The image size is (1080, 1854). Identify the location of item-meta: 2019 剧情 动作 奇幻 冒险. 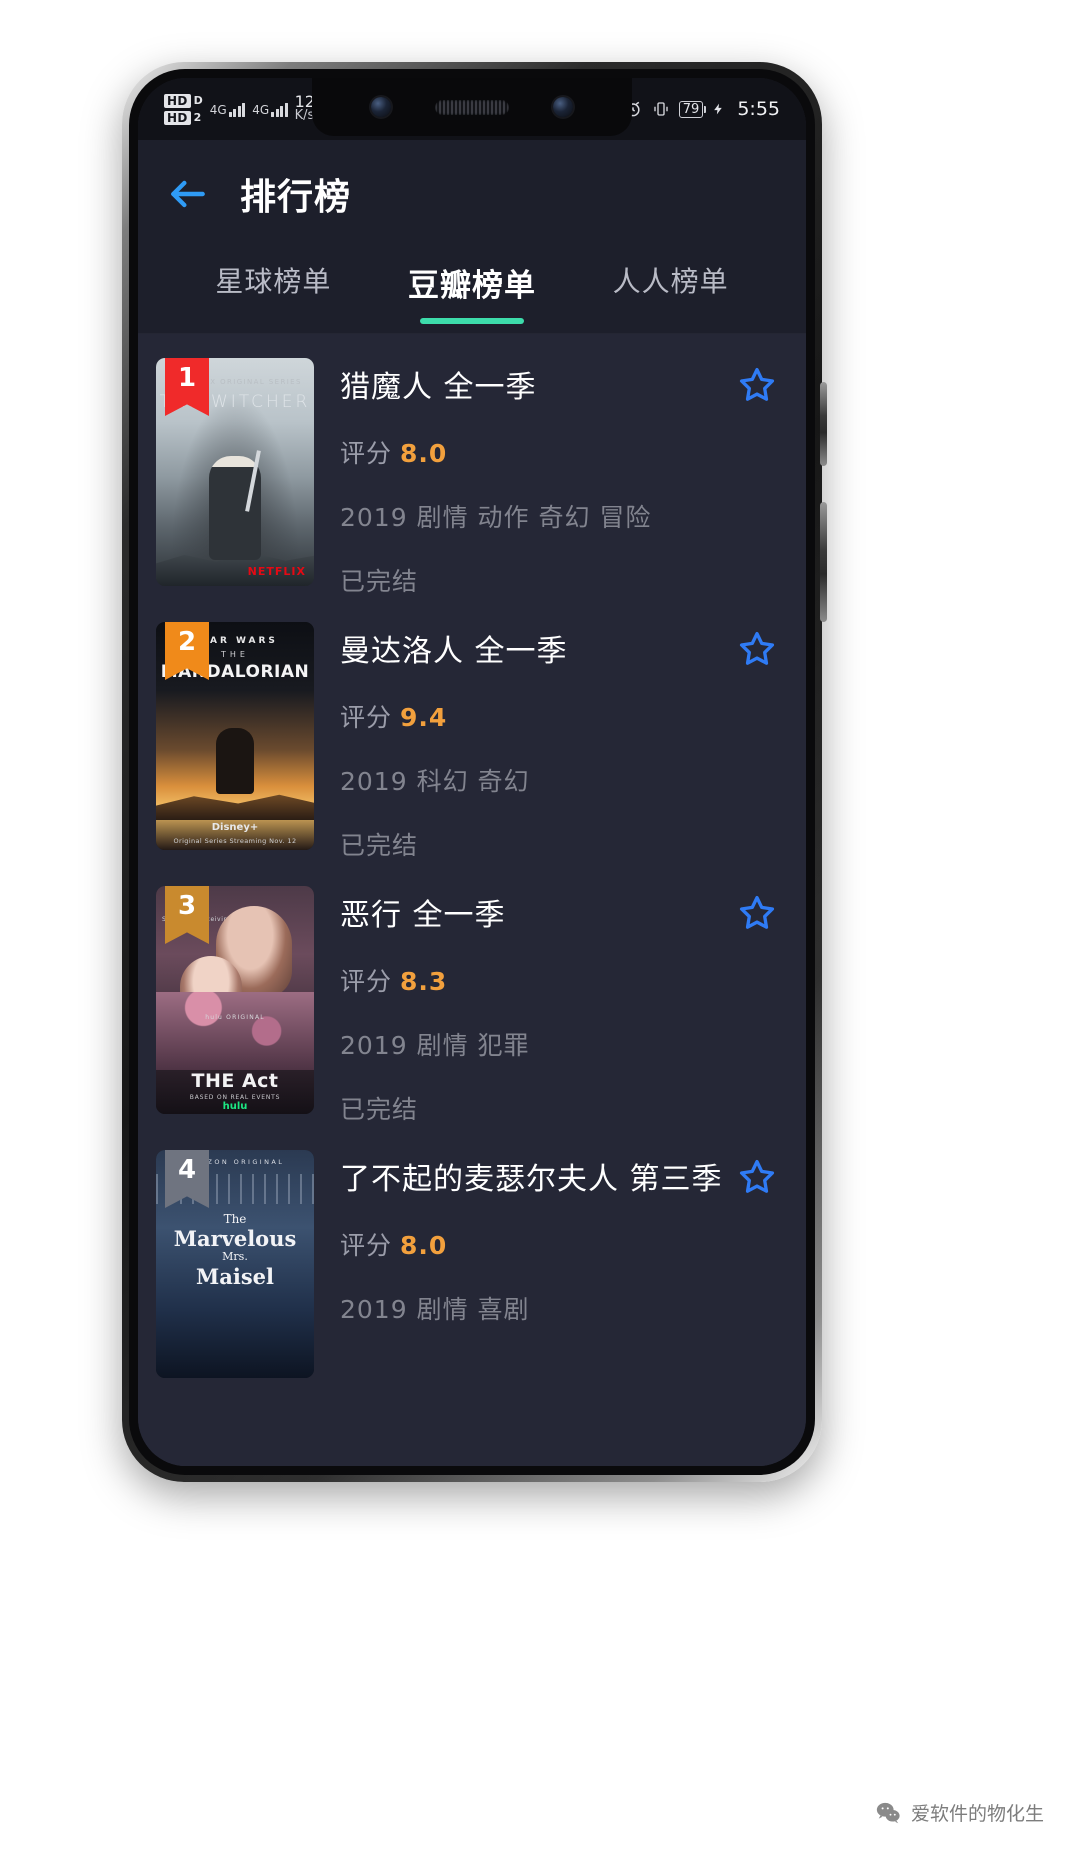
(496, 517).